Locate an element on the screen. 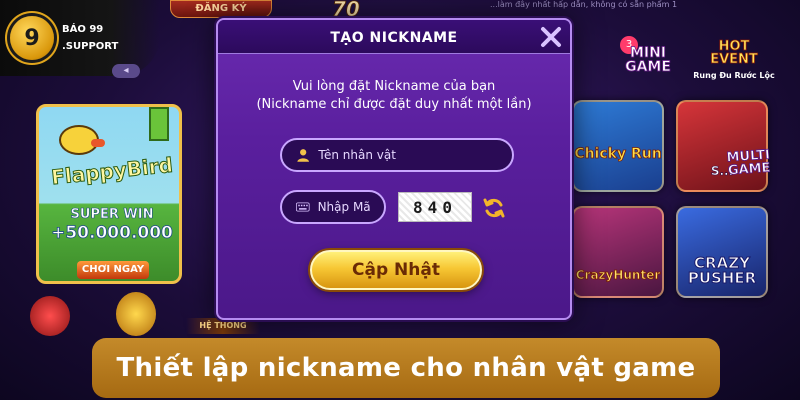 This screenshot has width=800, height=400. nickname-input is located at coordinates (415, 155).